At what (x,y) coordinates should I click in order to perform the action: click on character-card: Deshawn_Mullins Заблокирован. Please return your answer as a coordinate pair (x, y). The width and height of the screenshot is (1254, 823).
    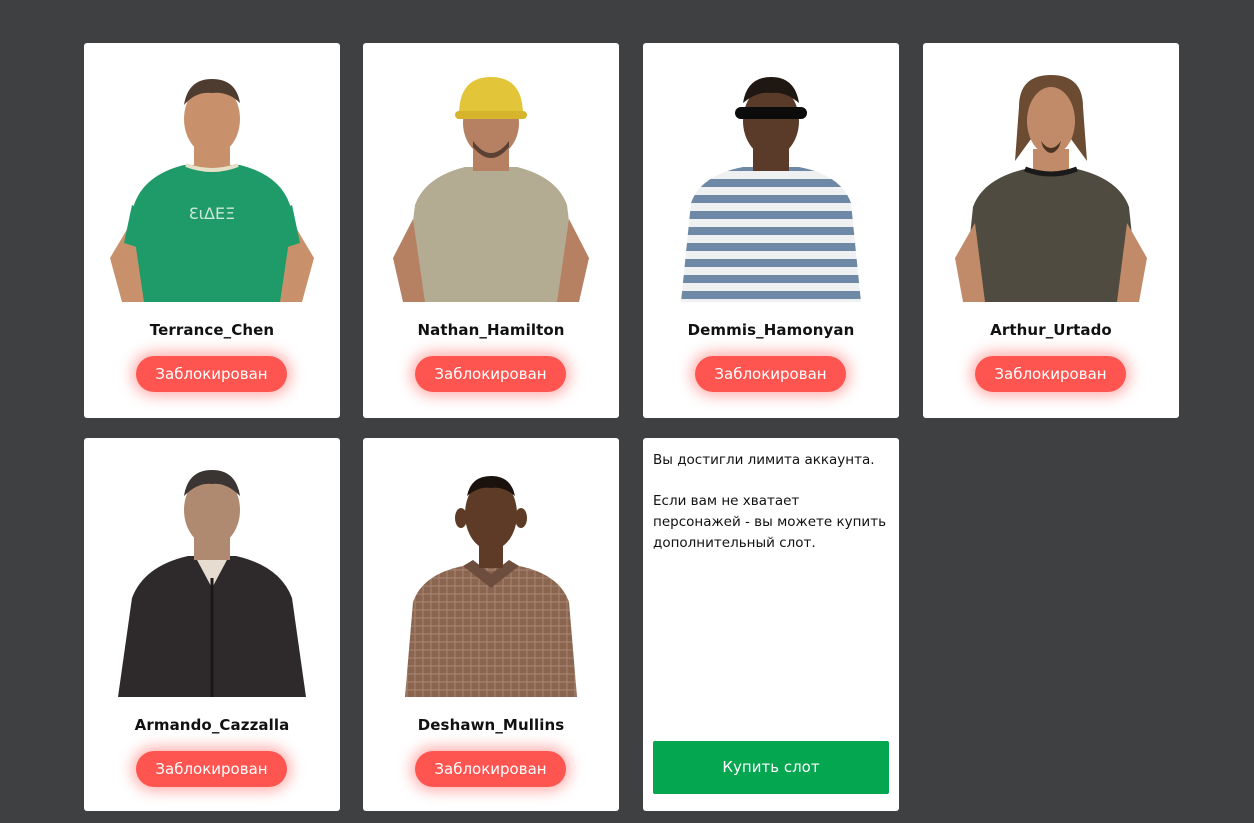
    Looking at the image, I should click on (491, 624).